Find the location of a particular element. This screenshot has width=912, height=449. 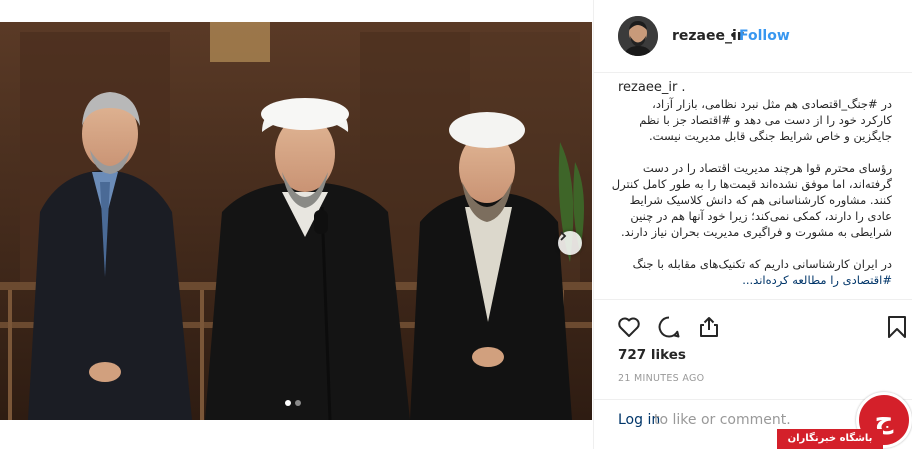

carousel-indicator is located at coordinates (293, 403).